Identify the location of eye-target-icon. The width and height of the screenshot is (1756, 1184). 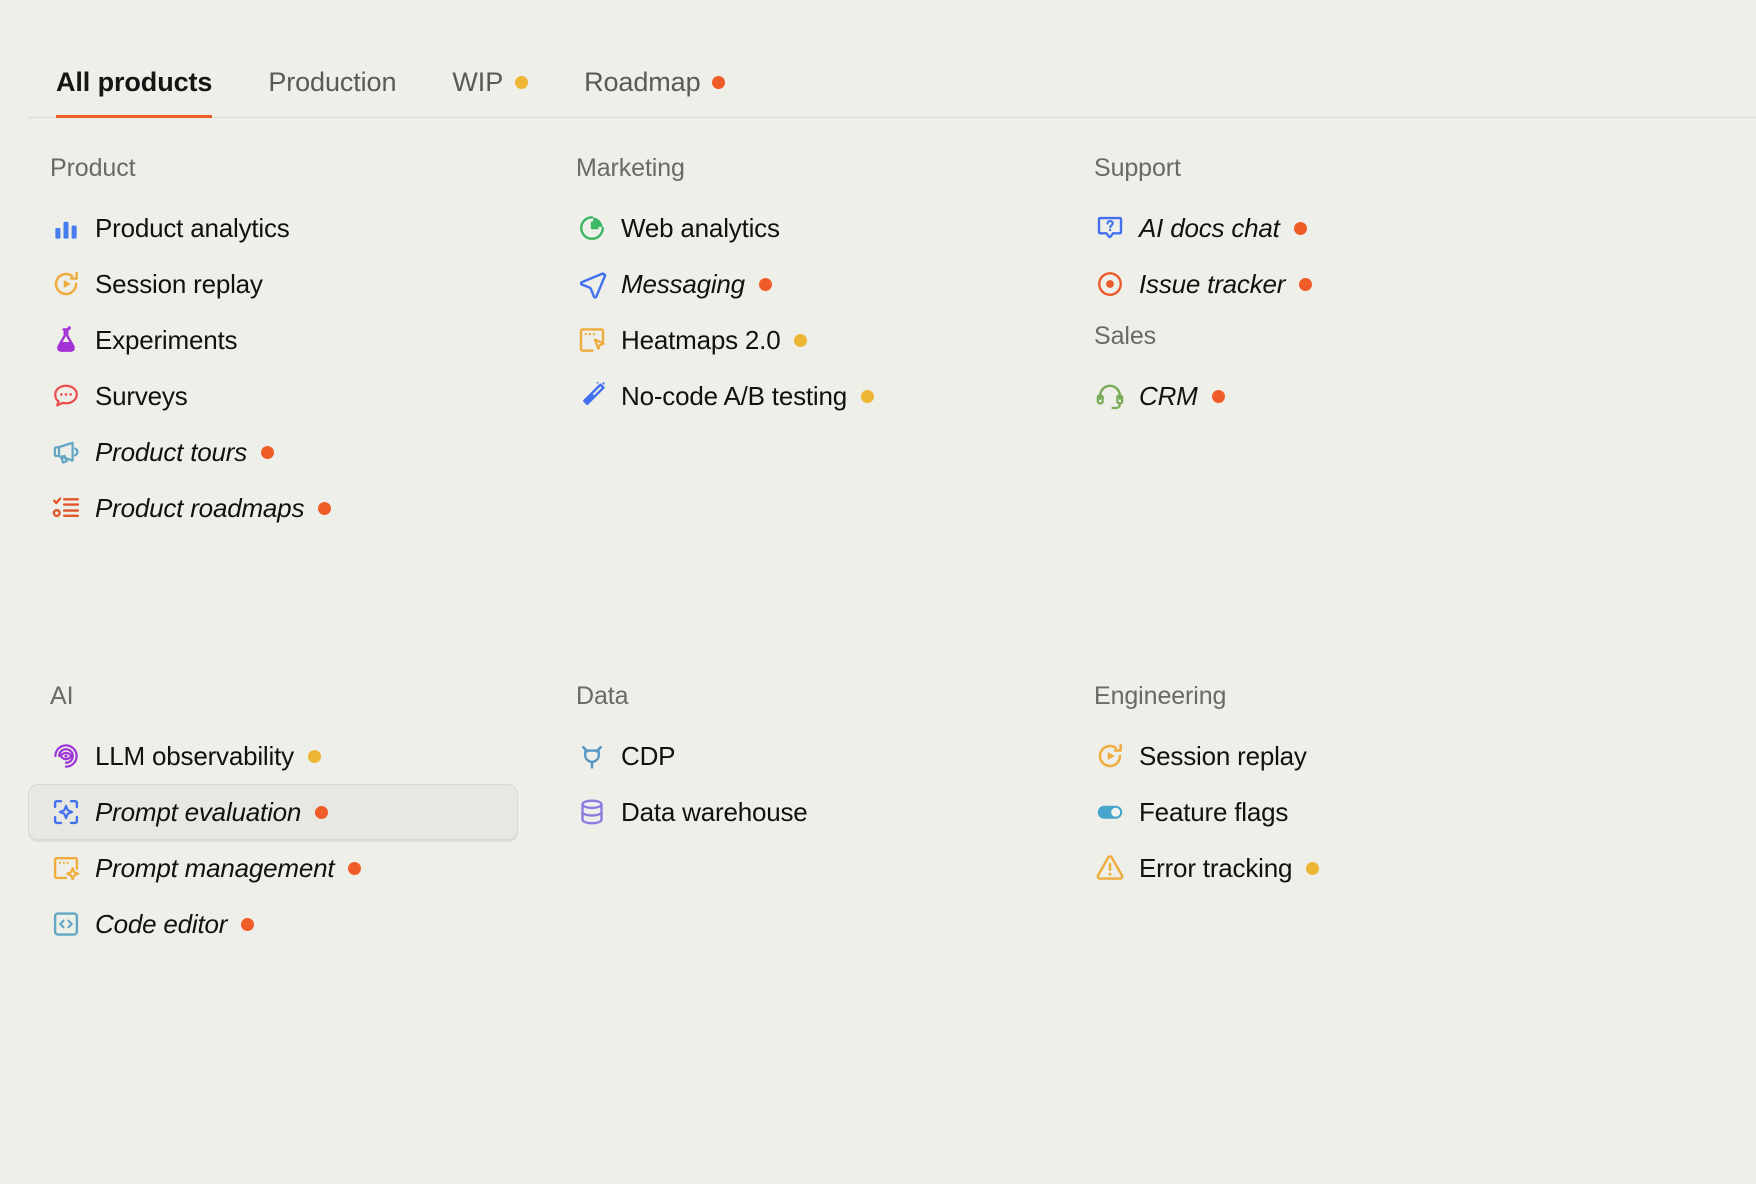
(66, 756).